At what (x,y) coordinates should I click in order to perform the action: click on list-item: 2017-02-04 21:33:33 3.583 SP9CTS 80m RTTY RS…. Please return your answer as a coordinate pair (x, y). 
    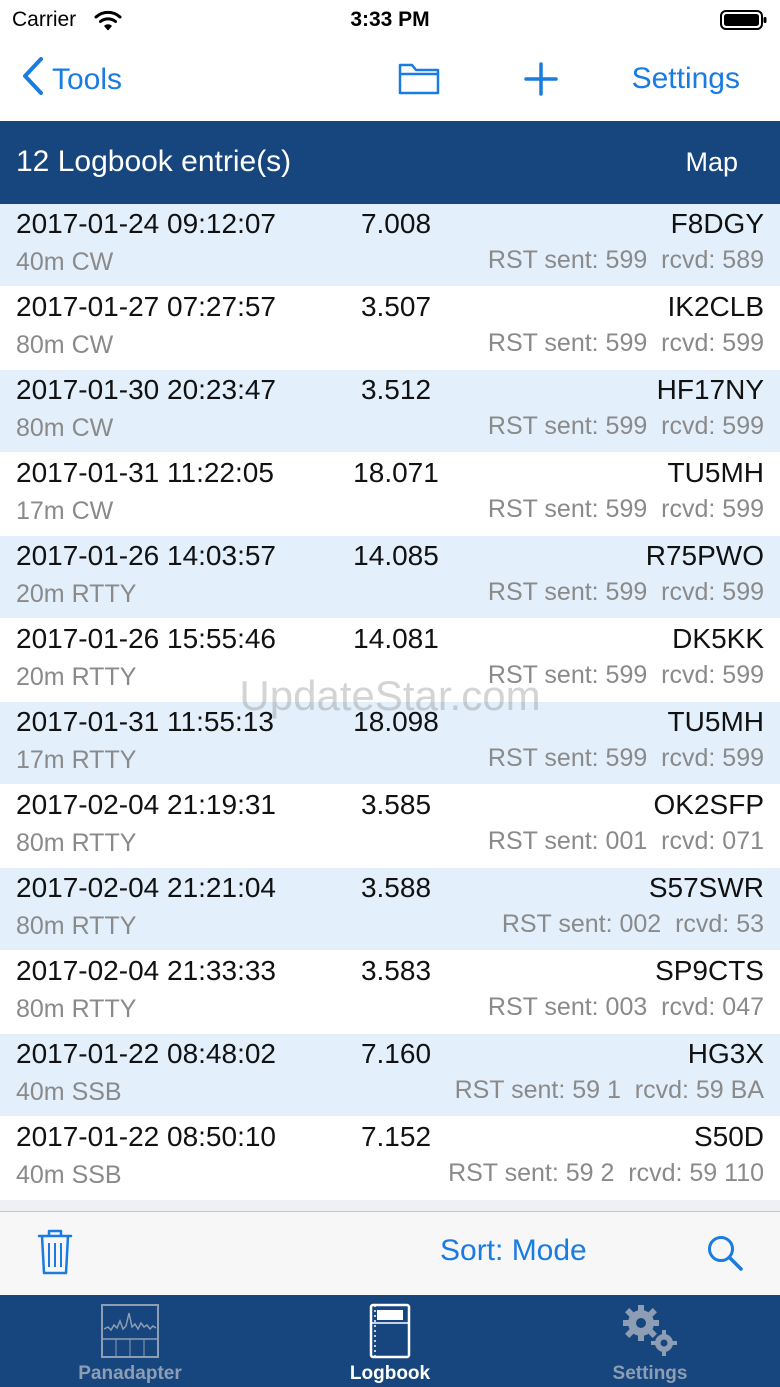
    Looking at the image, I should click on (390, 992).